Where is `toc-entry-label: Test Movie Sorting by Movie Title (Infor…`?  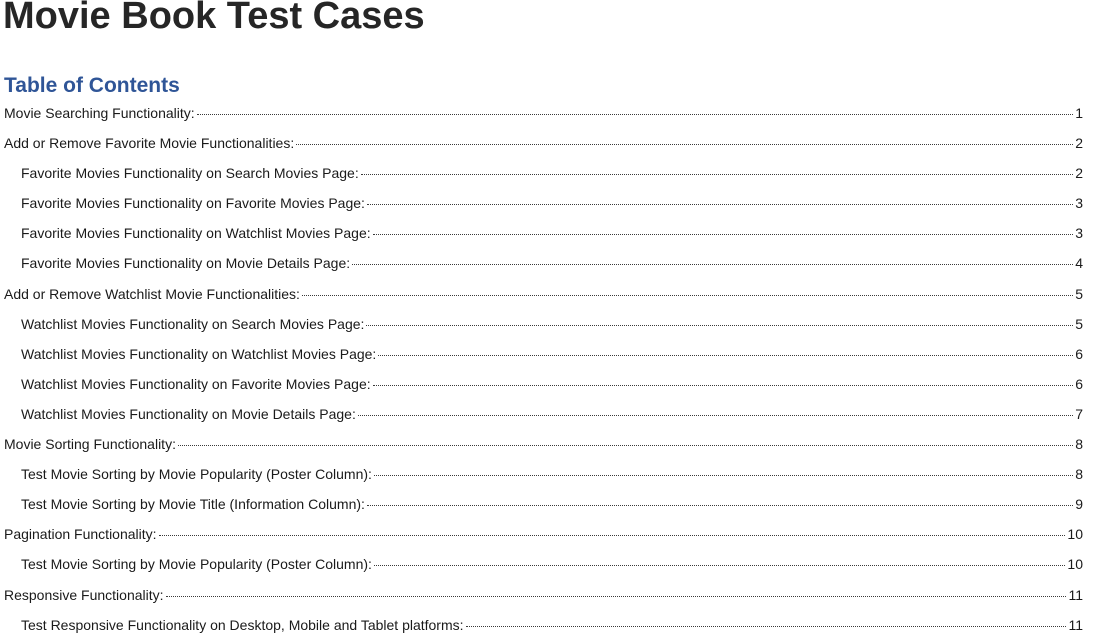 toc-entry-label: Test Movie Sorting by Movie Title (Infor… is located at coordinates (193, 504).